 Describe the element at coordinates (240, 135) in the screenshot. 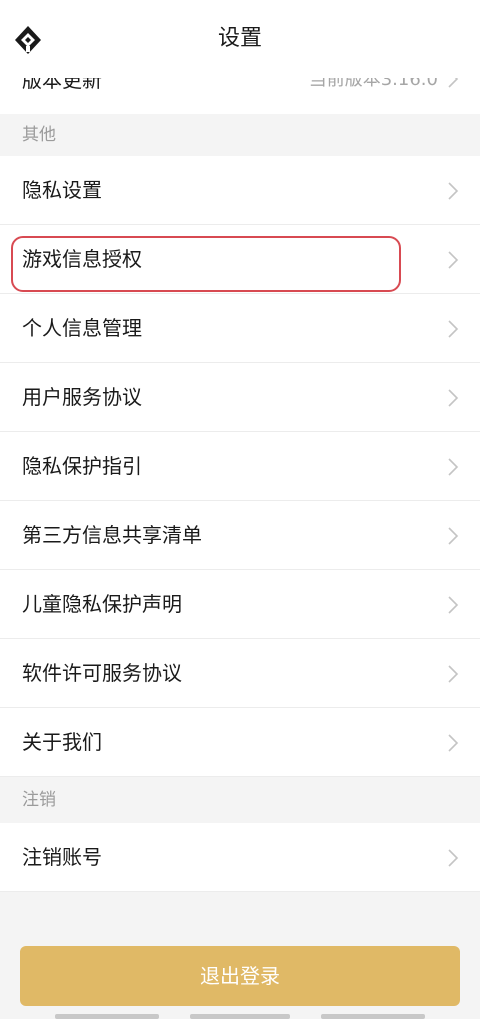

I see `section-header-other: 其他` at that location.